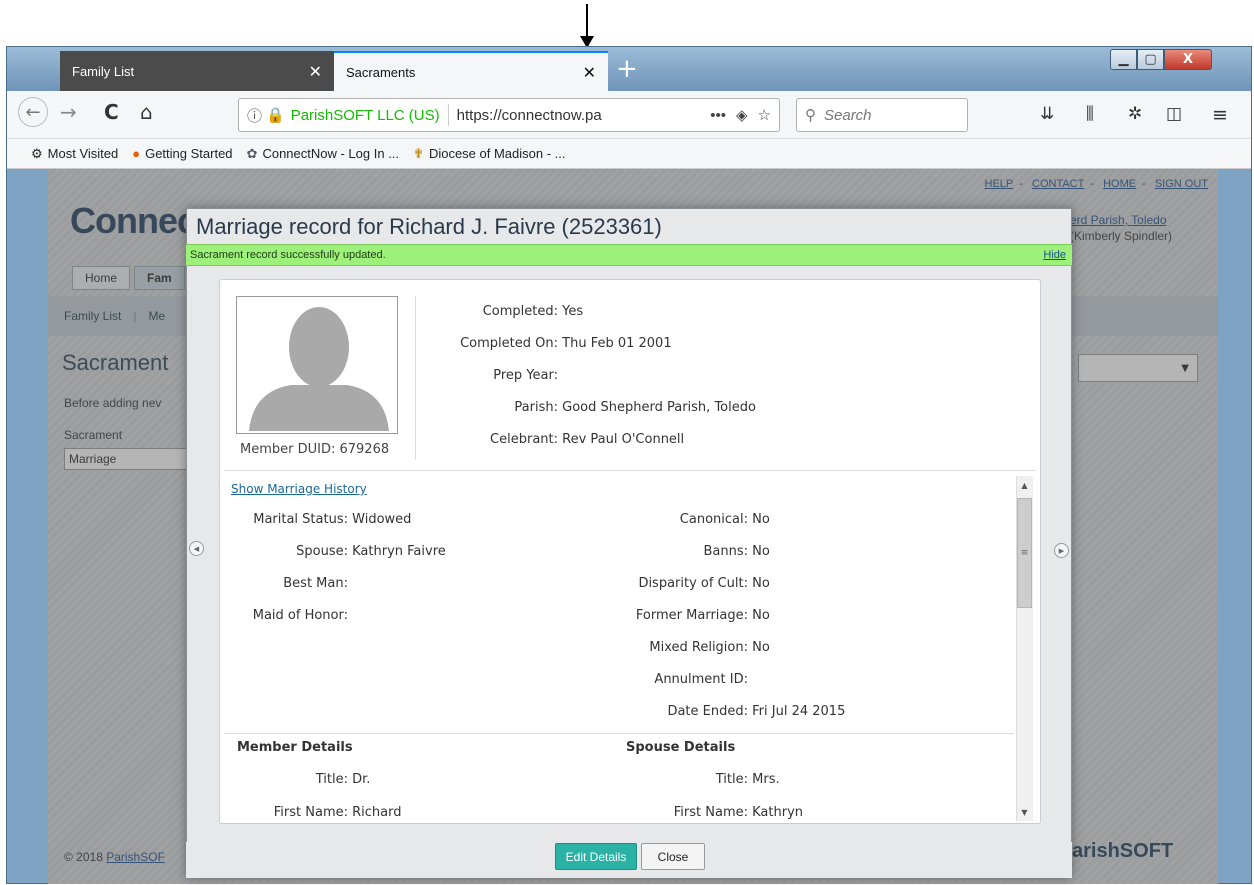 The width and height of the screenshot is (1254, 885). I want to click on minimize-button: ▁, so click(1123, 59).